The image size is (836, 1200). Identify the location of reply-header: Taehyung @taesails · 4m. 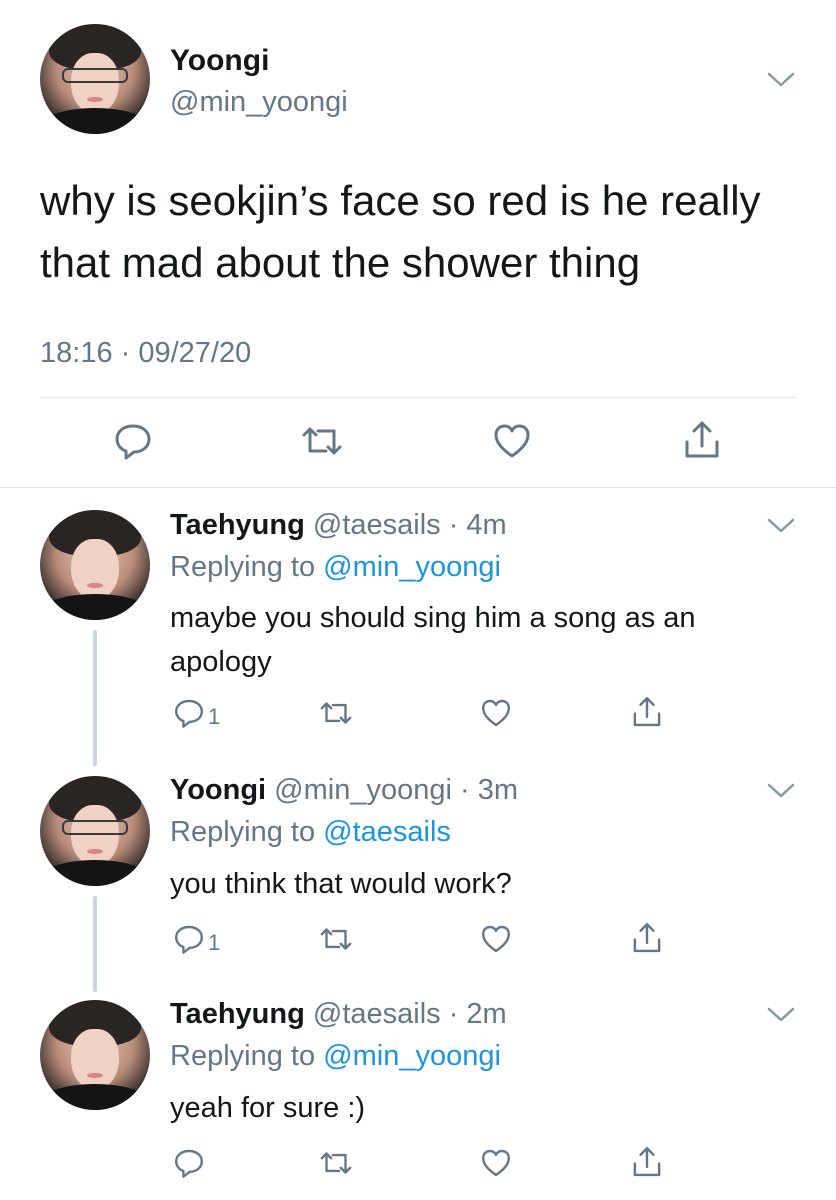
(338, 525).